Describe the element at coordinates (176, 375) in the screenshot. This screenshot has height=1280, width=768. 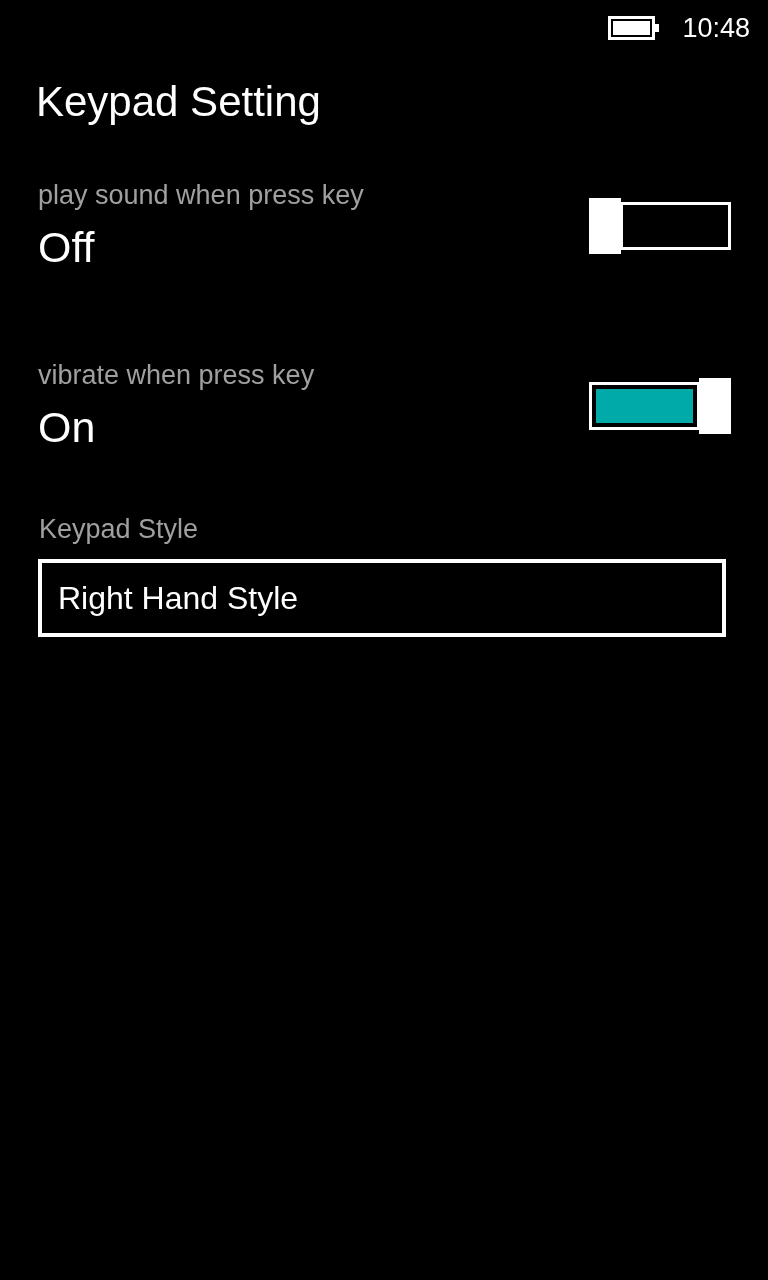
I see `setting-label: vibrate when press key` at that location.